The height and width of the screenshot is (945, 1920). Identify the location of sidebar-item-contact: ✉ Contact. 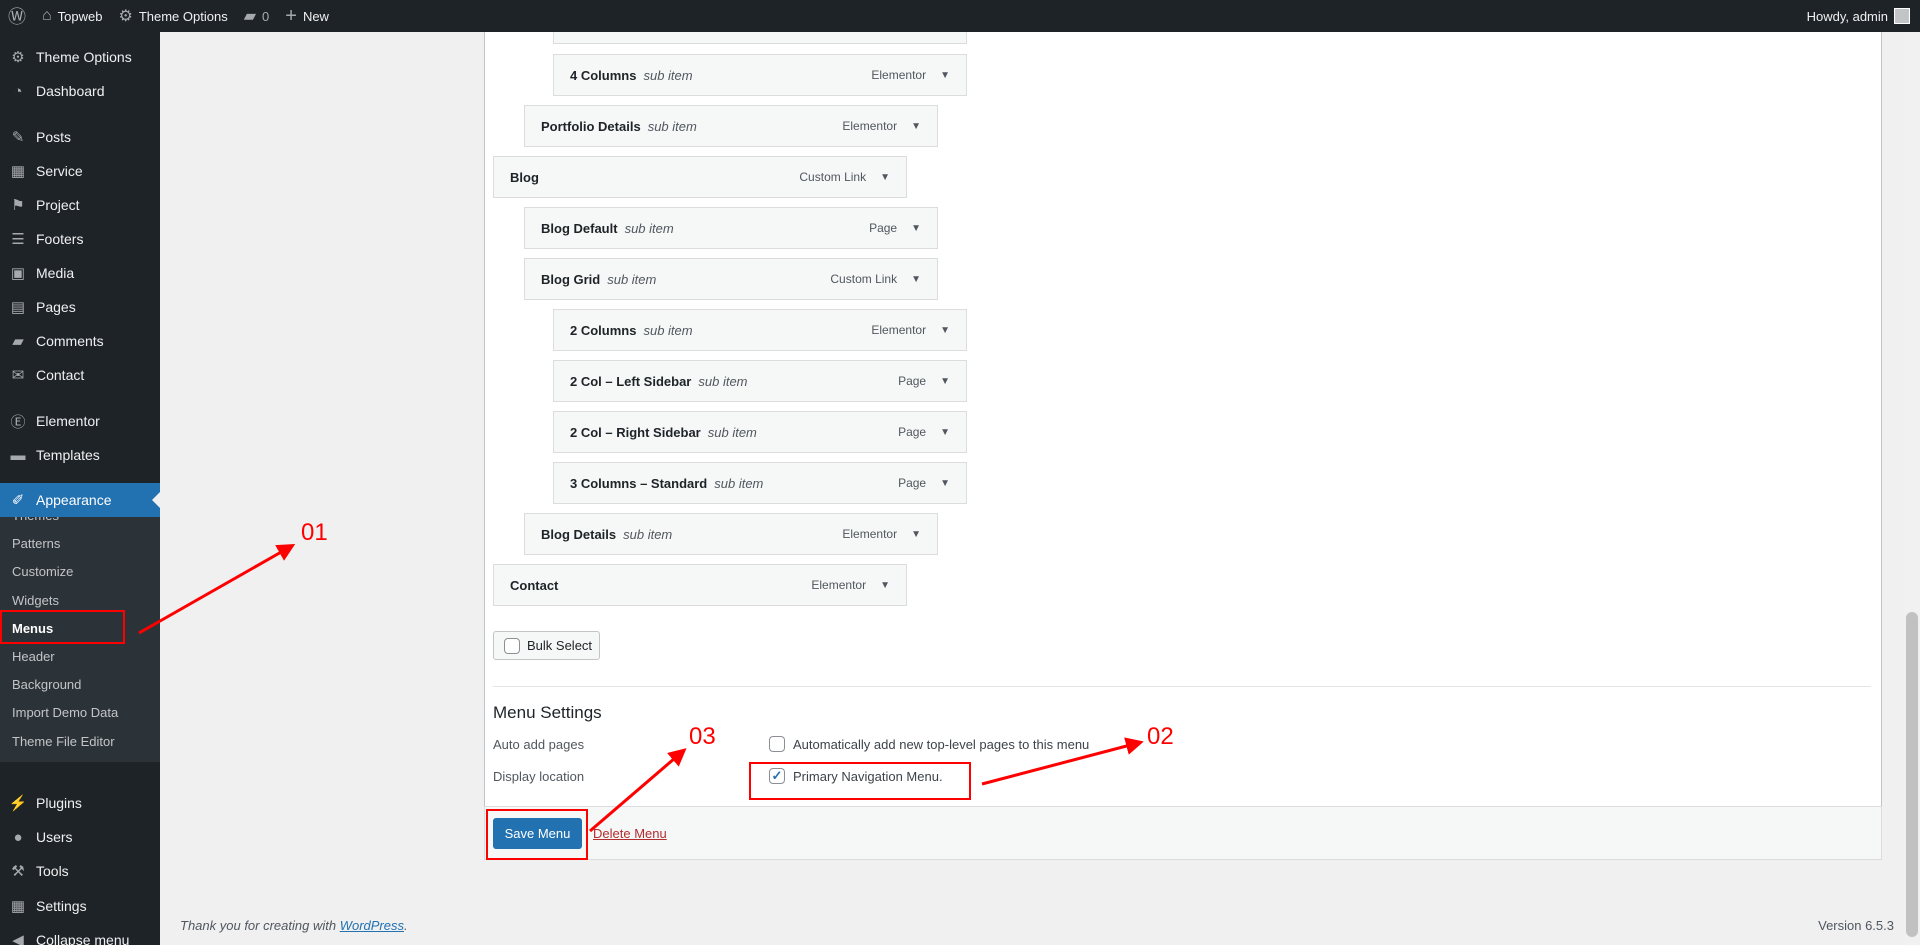
(80, 375).